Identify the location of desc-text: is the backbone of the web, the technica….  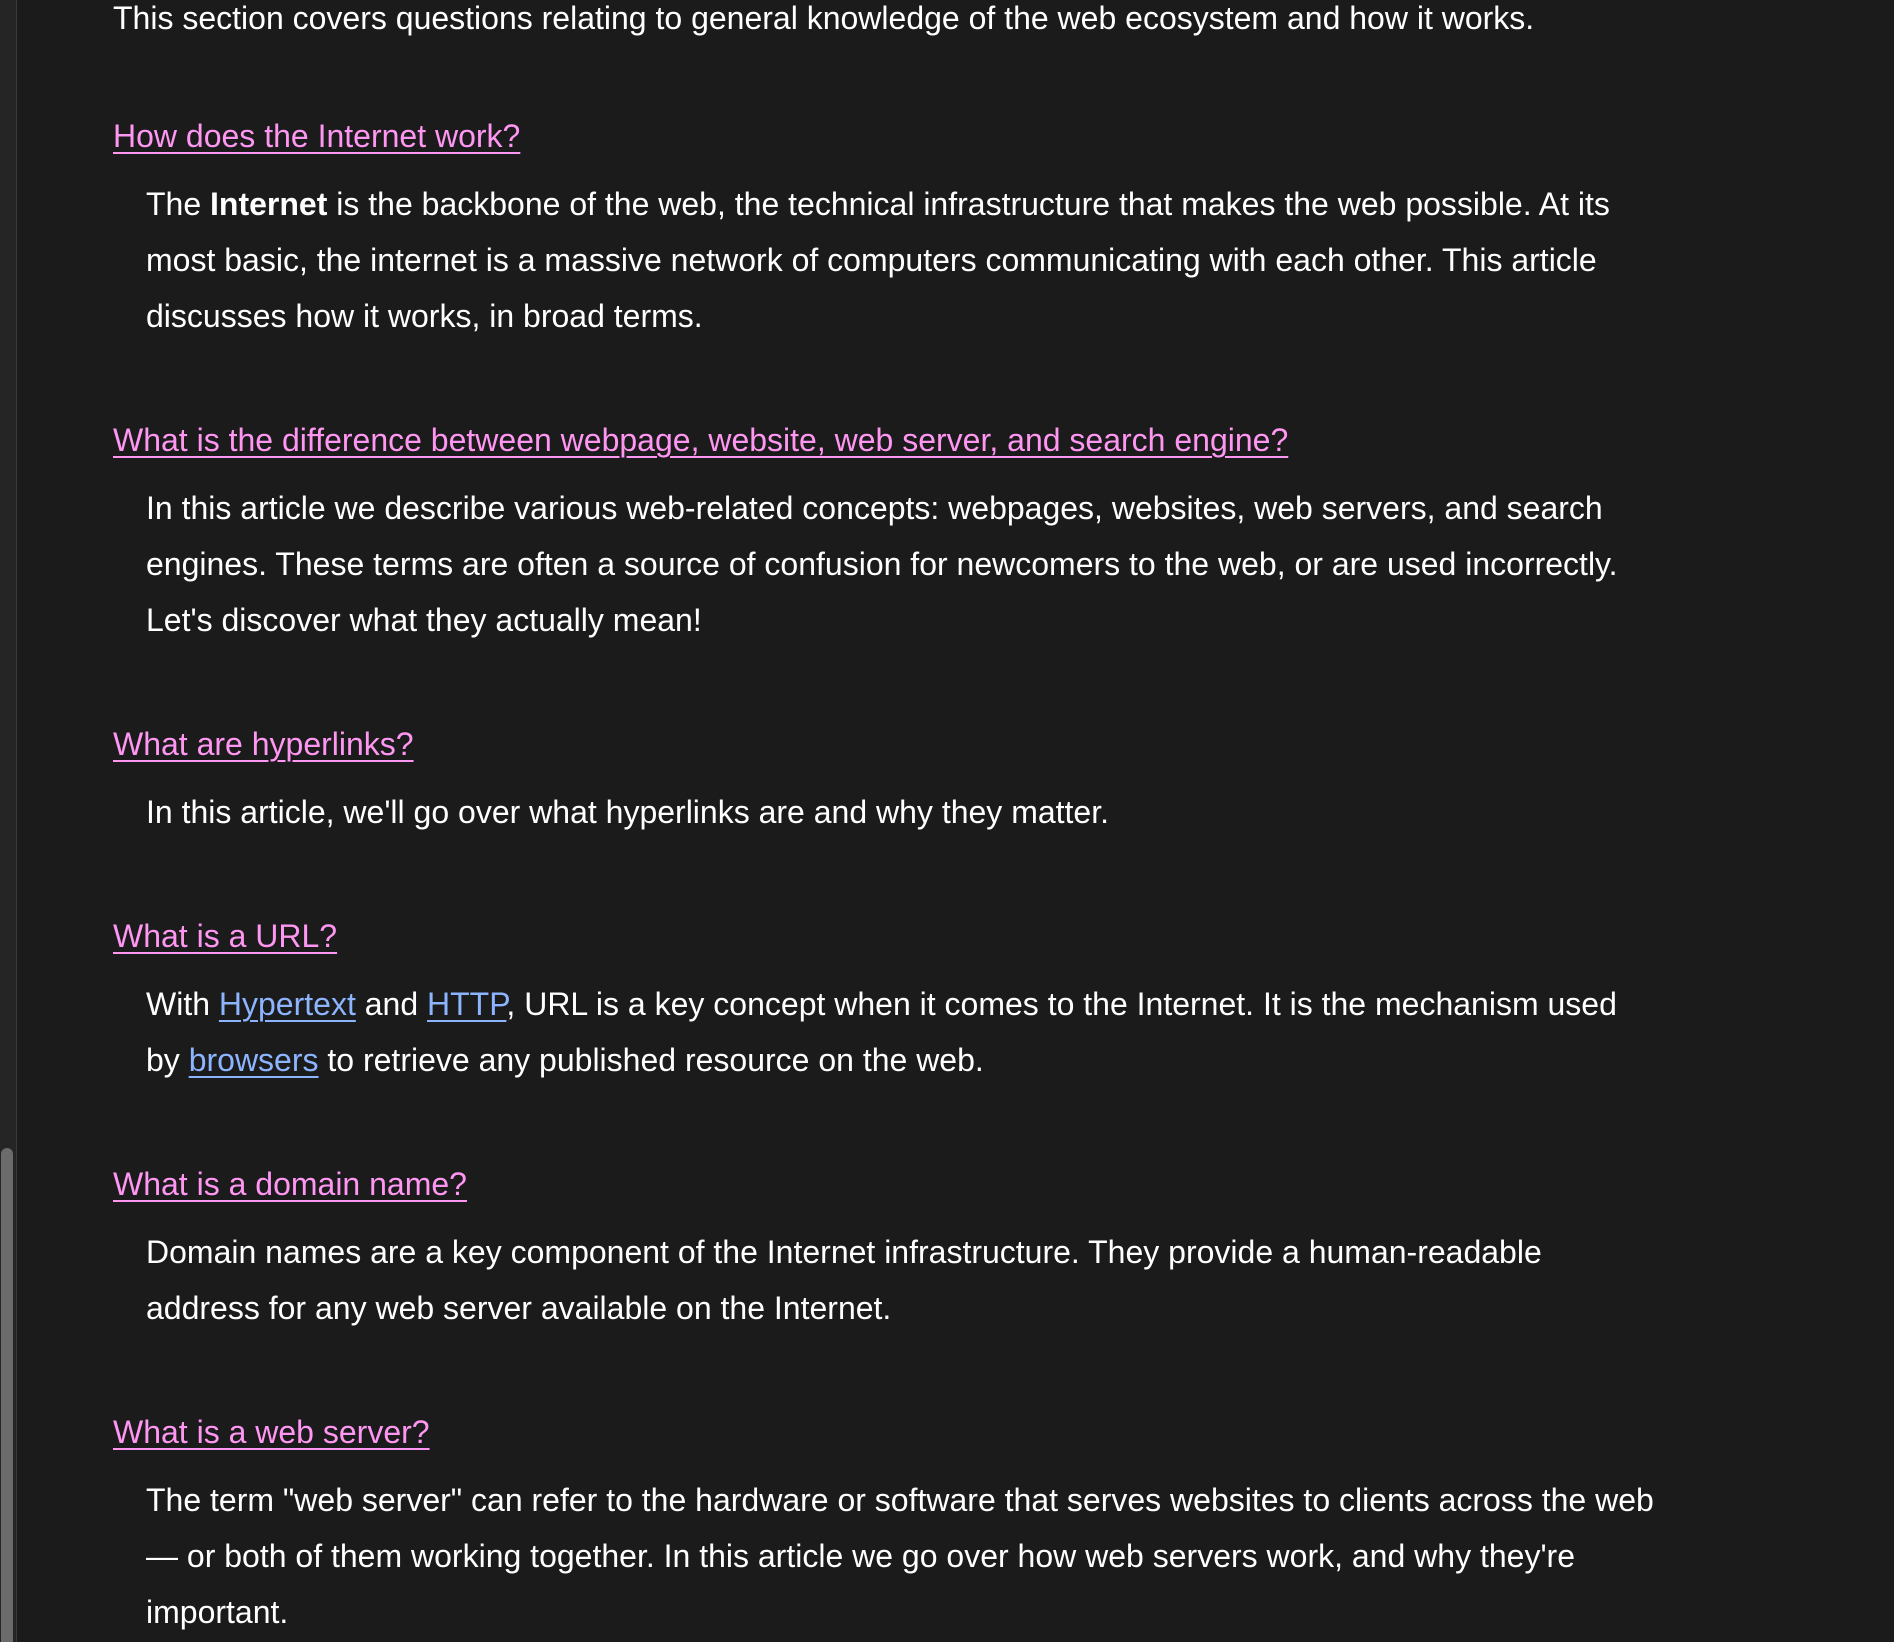
(878, 260).